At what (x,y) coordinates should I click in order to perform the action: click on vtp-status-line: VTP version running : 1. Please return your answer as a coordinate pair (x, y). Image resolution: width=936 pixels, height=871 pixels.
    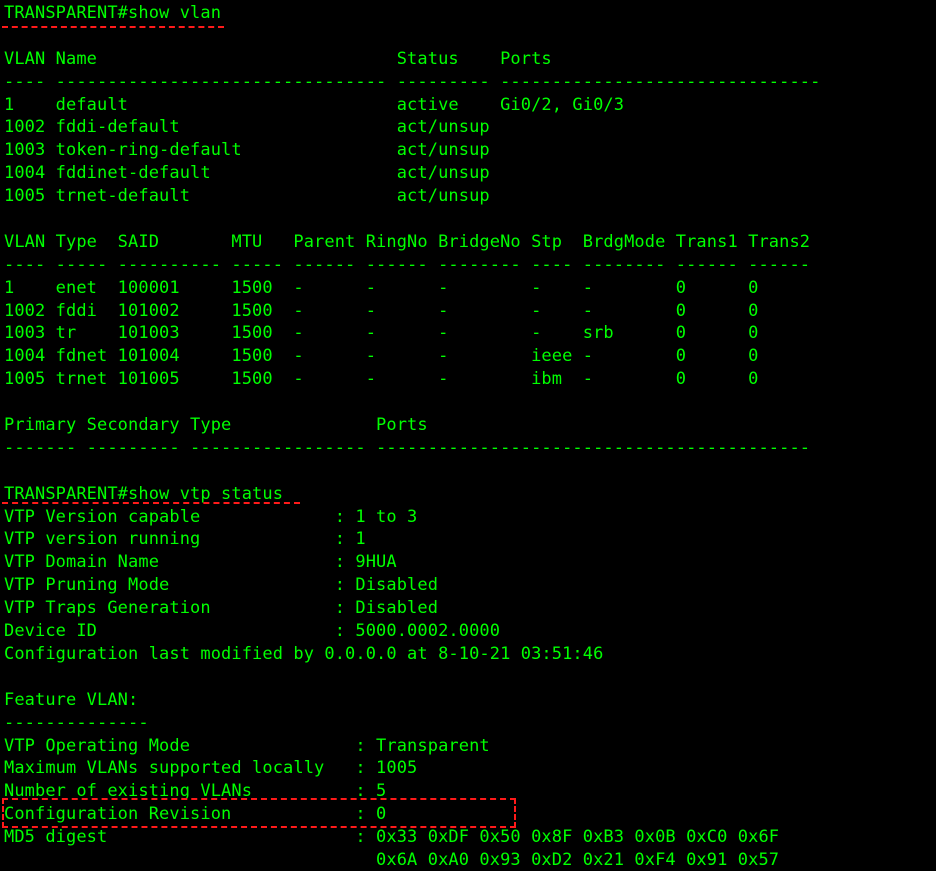
    Looking at the image, I should click on (185, 539).